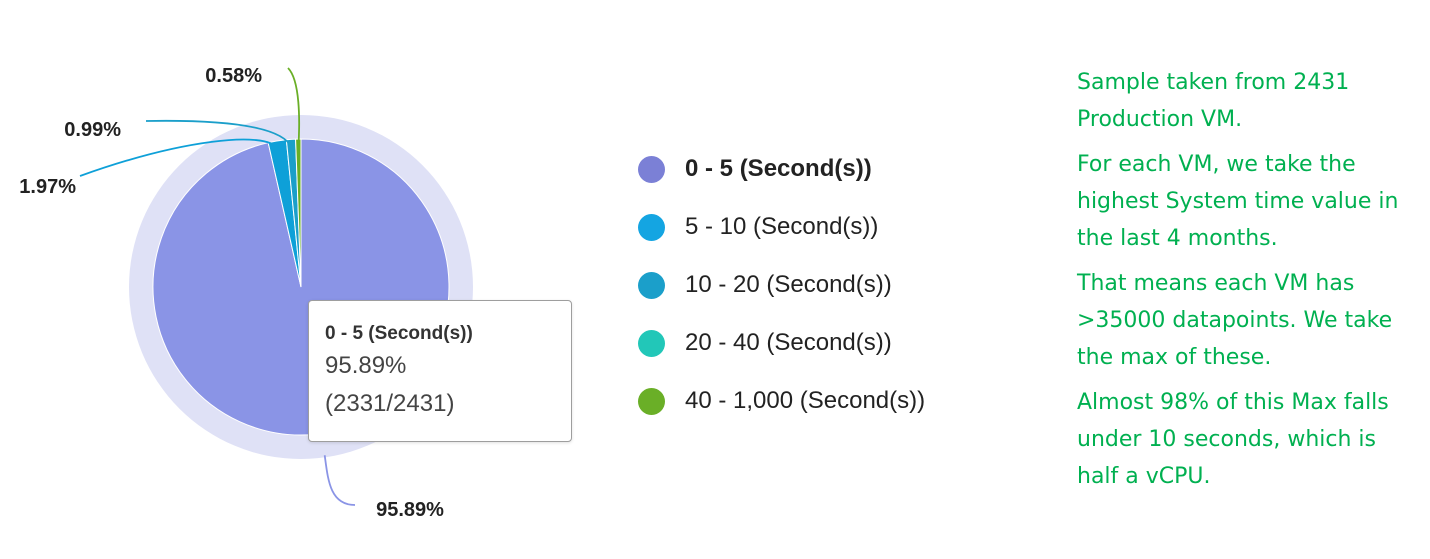 This screenshot has height=559, width=1430. I want to click on legend-item-5-10: 5 - 10 (Second(s)), so click(781, 227).